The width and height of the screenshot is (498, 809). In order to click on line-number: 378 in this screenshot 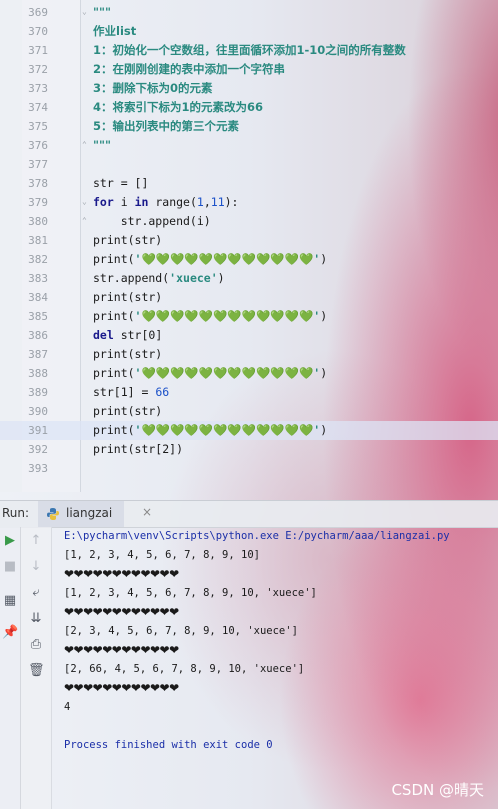, I will do `click(38, 183)`.